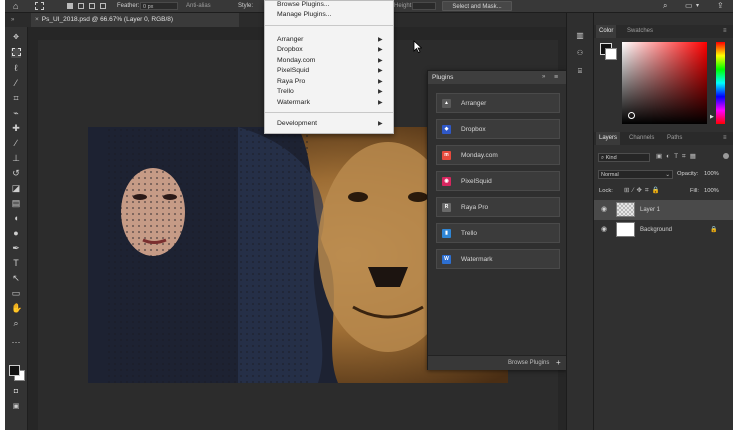 The image size is (738, 430). Describe the element at coordinates (16, 128) in the screenshot. I see `healing-brush-icon: ✚` at that location.